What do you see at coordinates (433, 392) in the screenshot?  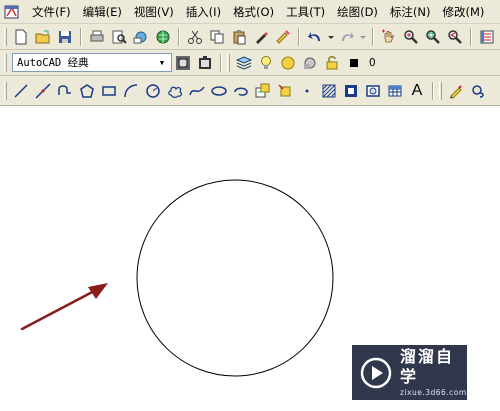 I see `watermark-url: zixue.3d66.com` at bounding box center [433, 392].